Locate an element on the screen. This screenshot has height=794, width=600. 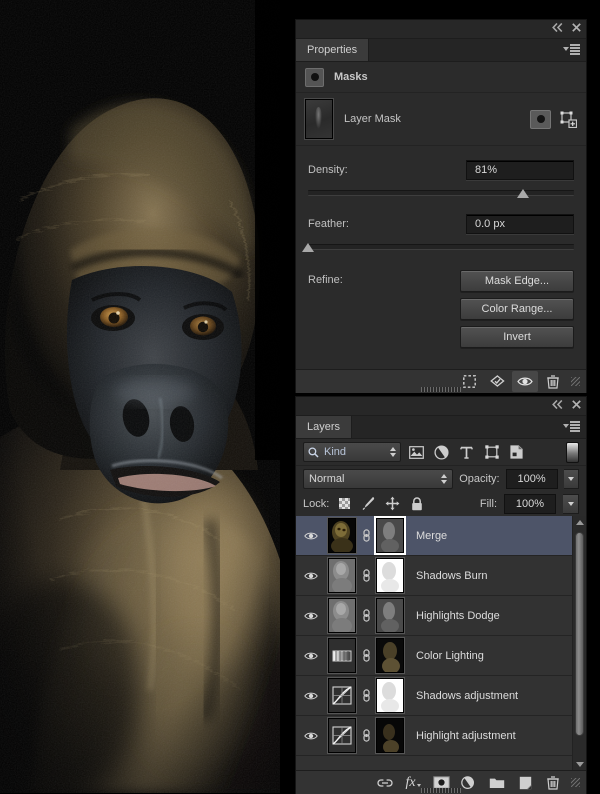
layers-scrollbar is located at coordinates (579, 643).